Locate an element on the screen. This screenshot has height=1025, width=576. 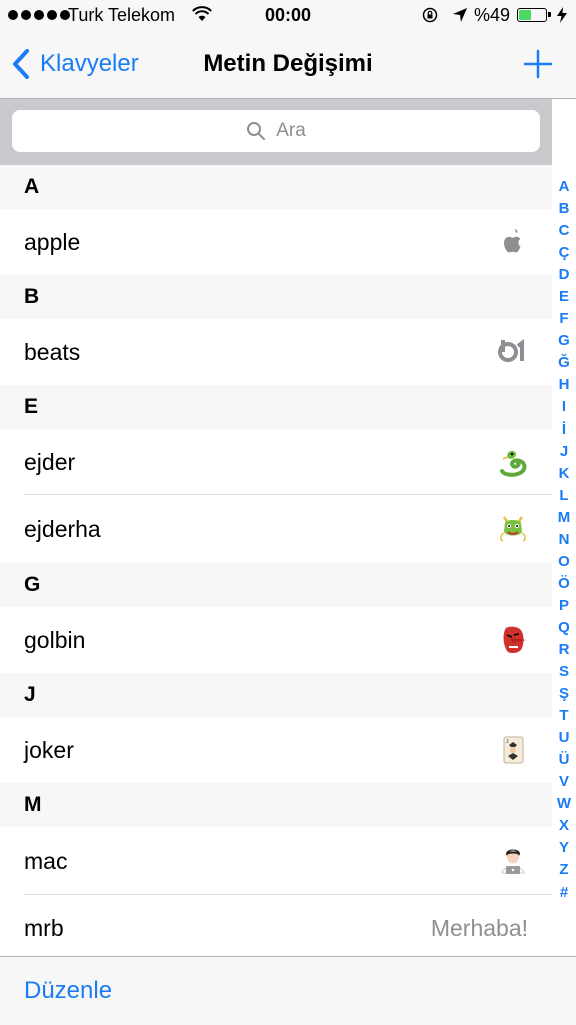
index-letter: H is located at coordinates (564, 385).